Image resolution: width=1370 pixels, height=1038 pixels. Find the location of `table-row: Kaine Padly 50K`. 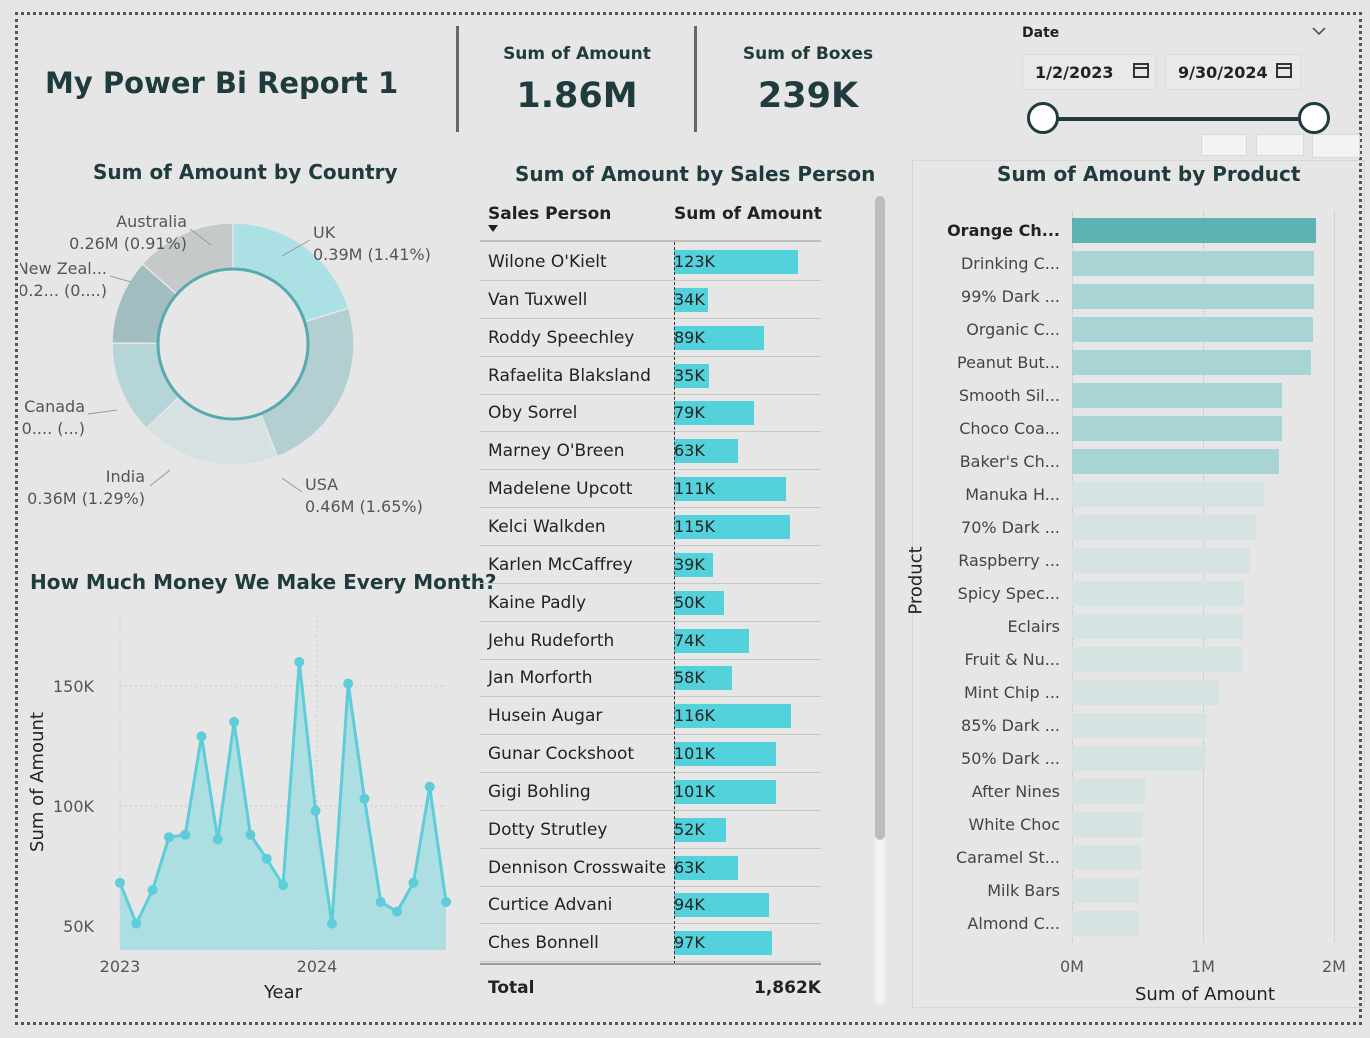

table-row: Kaine Padly 50K is located at coordinates (650, 603).